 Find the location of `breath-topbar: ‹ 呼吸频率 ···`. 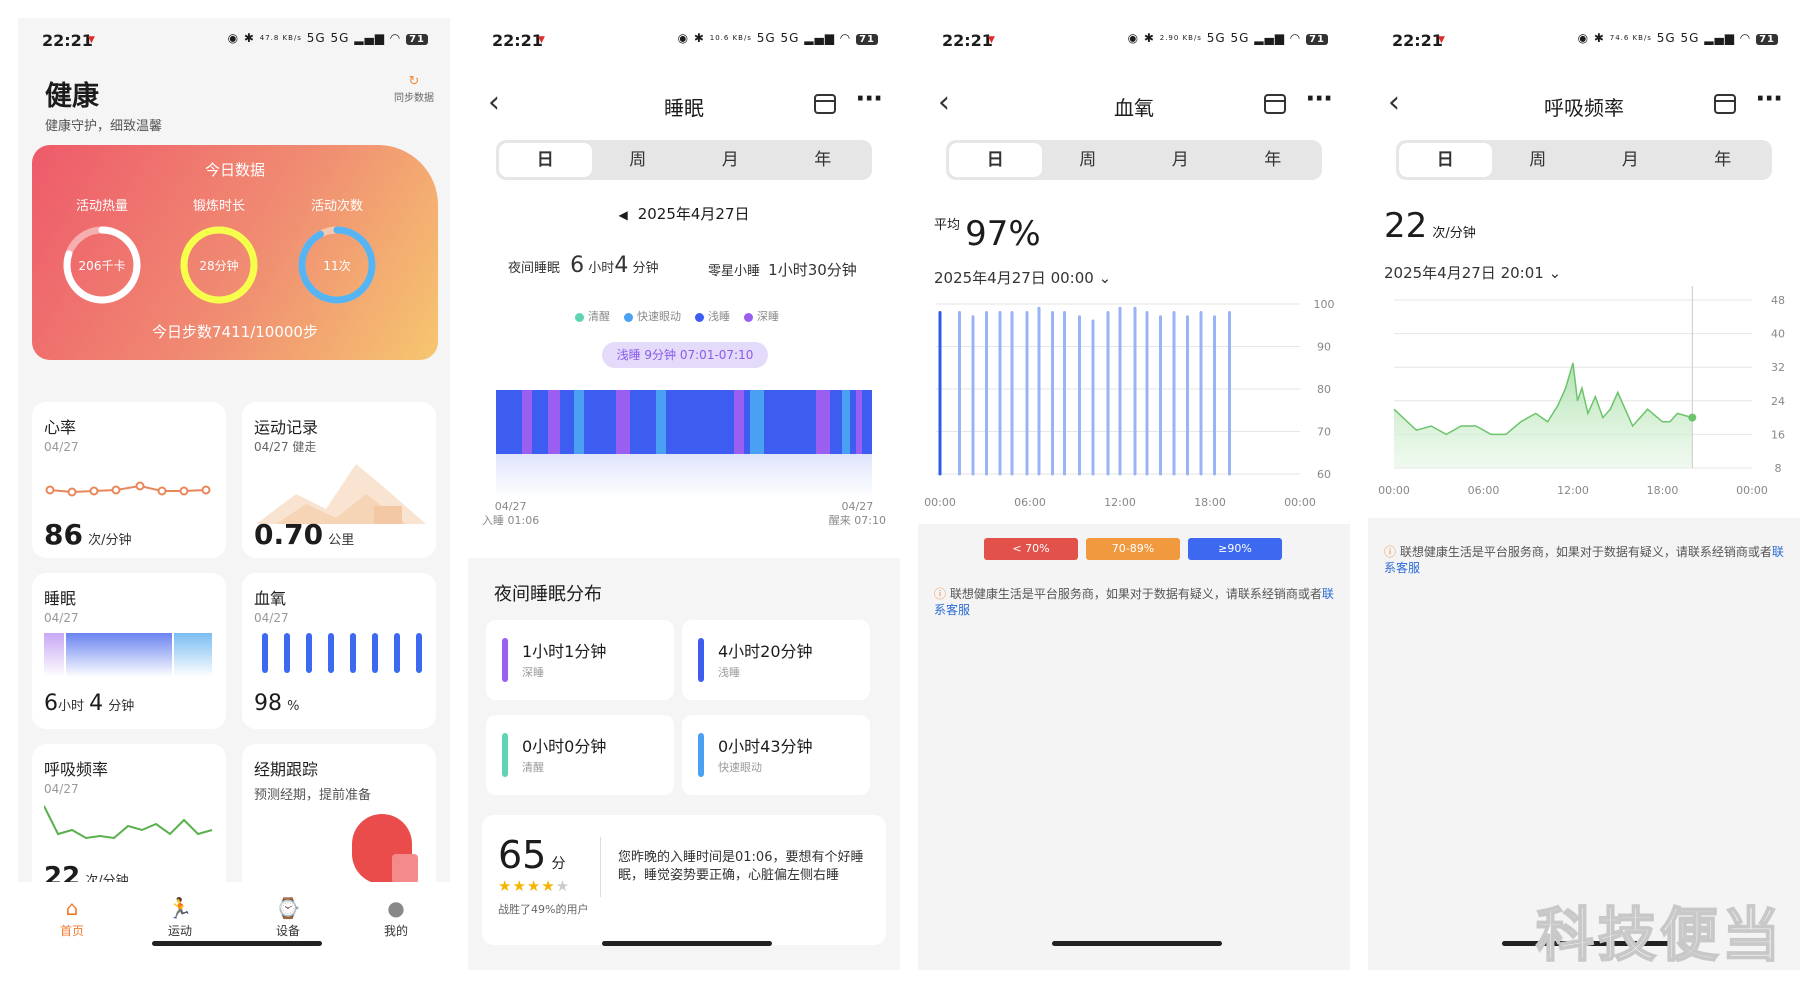

breath-topbar: ‹ 呼吸频率 ··· is located at coordinates (1584, 108).